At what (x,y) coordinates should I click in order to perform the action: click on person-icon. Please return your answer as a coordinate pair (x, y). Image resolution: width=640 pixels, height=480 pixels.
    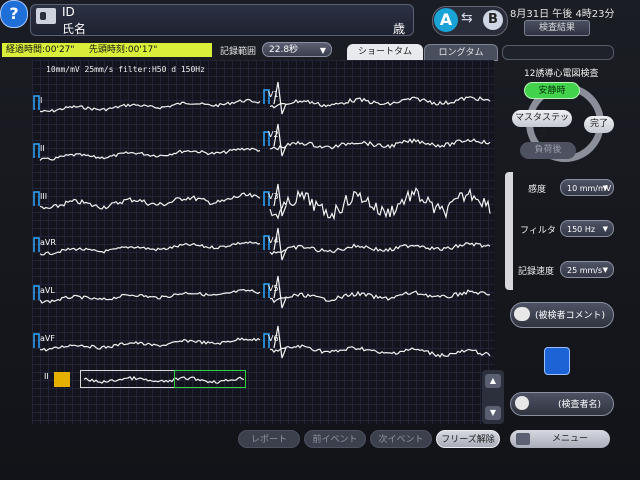
    Looking at the image, I should click on (522, 403).